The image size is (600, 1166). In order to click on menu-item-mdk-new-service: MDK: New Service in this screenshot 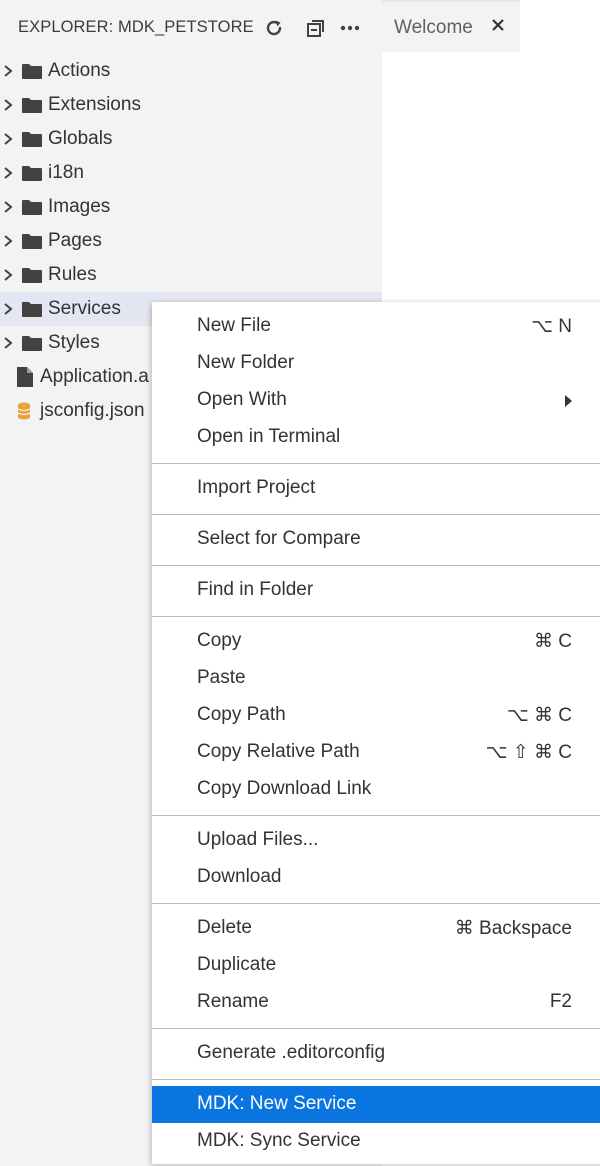, I will do `click(376, 1104)`.